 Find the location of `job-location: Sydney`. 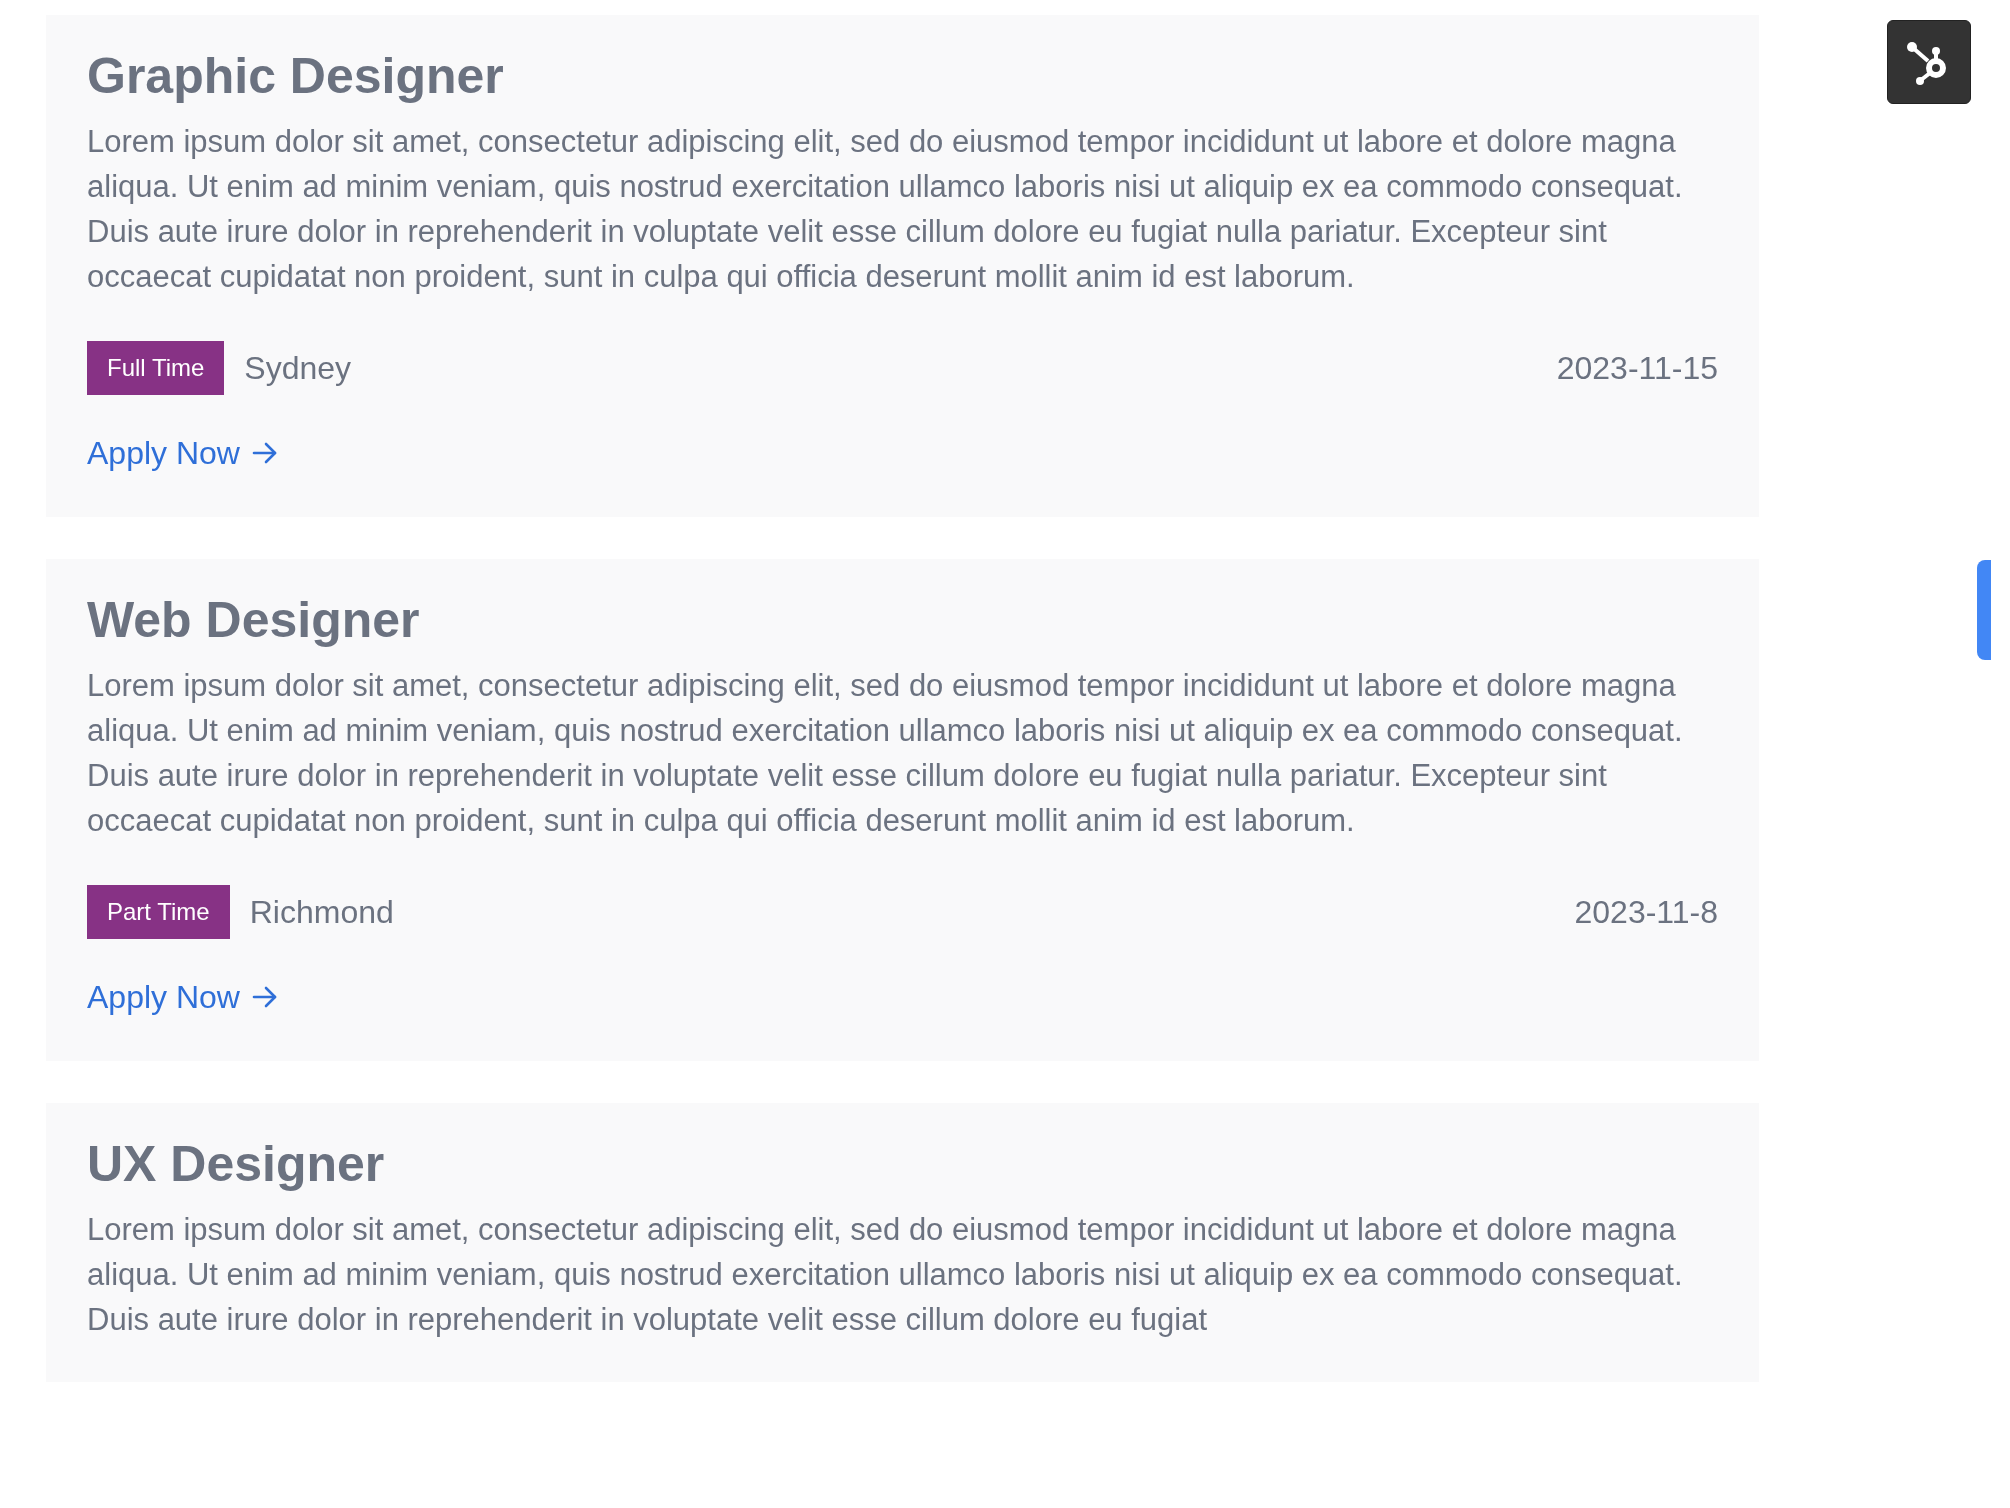

job-location: Sydney is located at coordinates (298, 368).